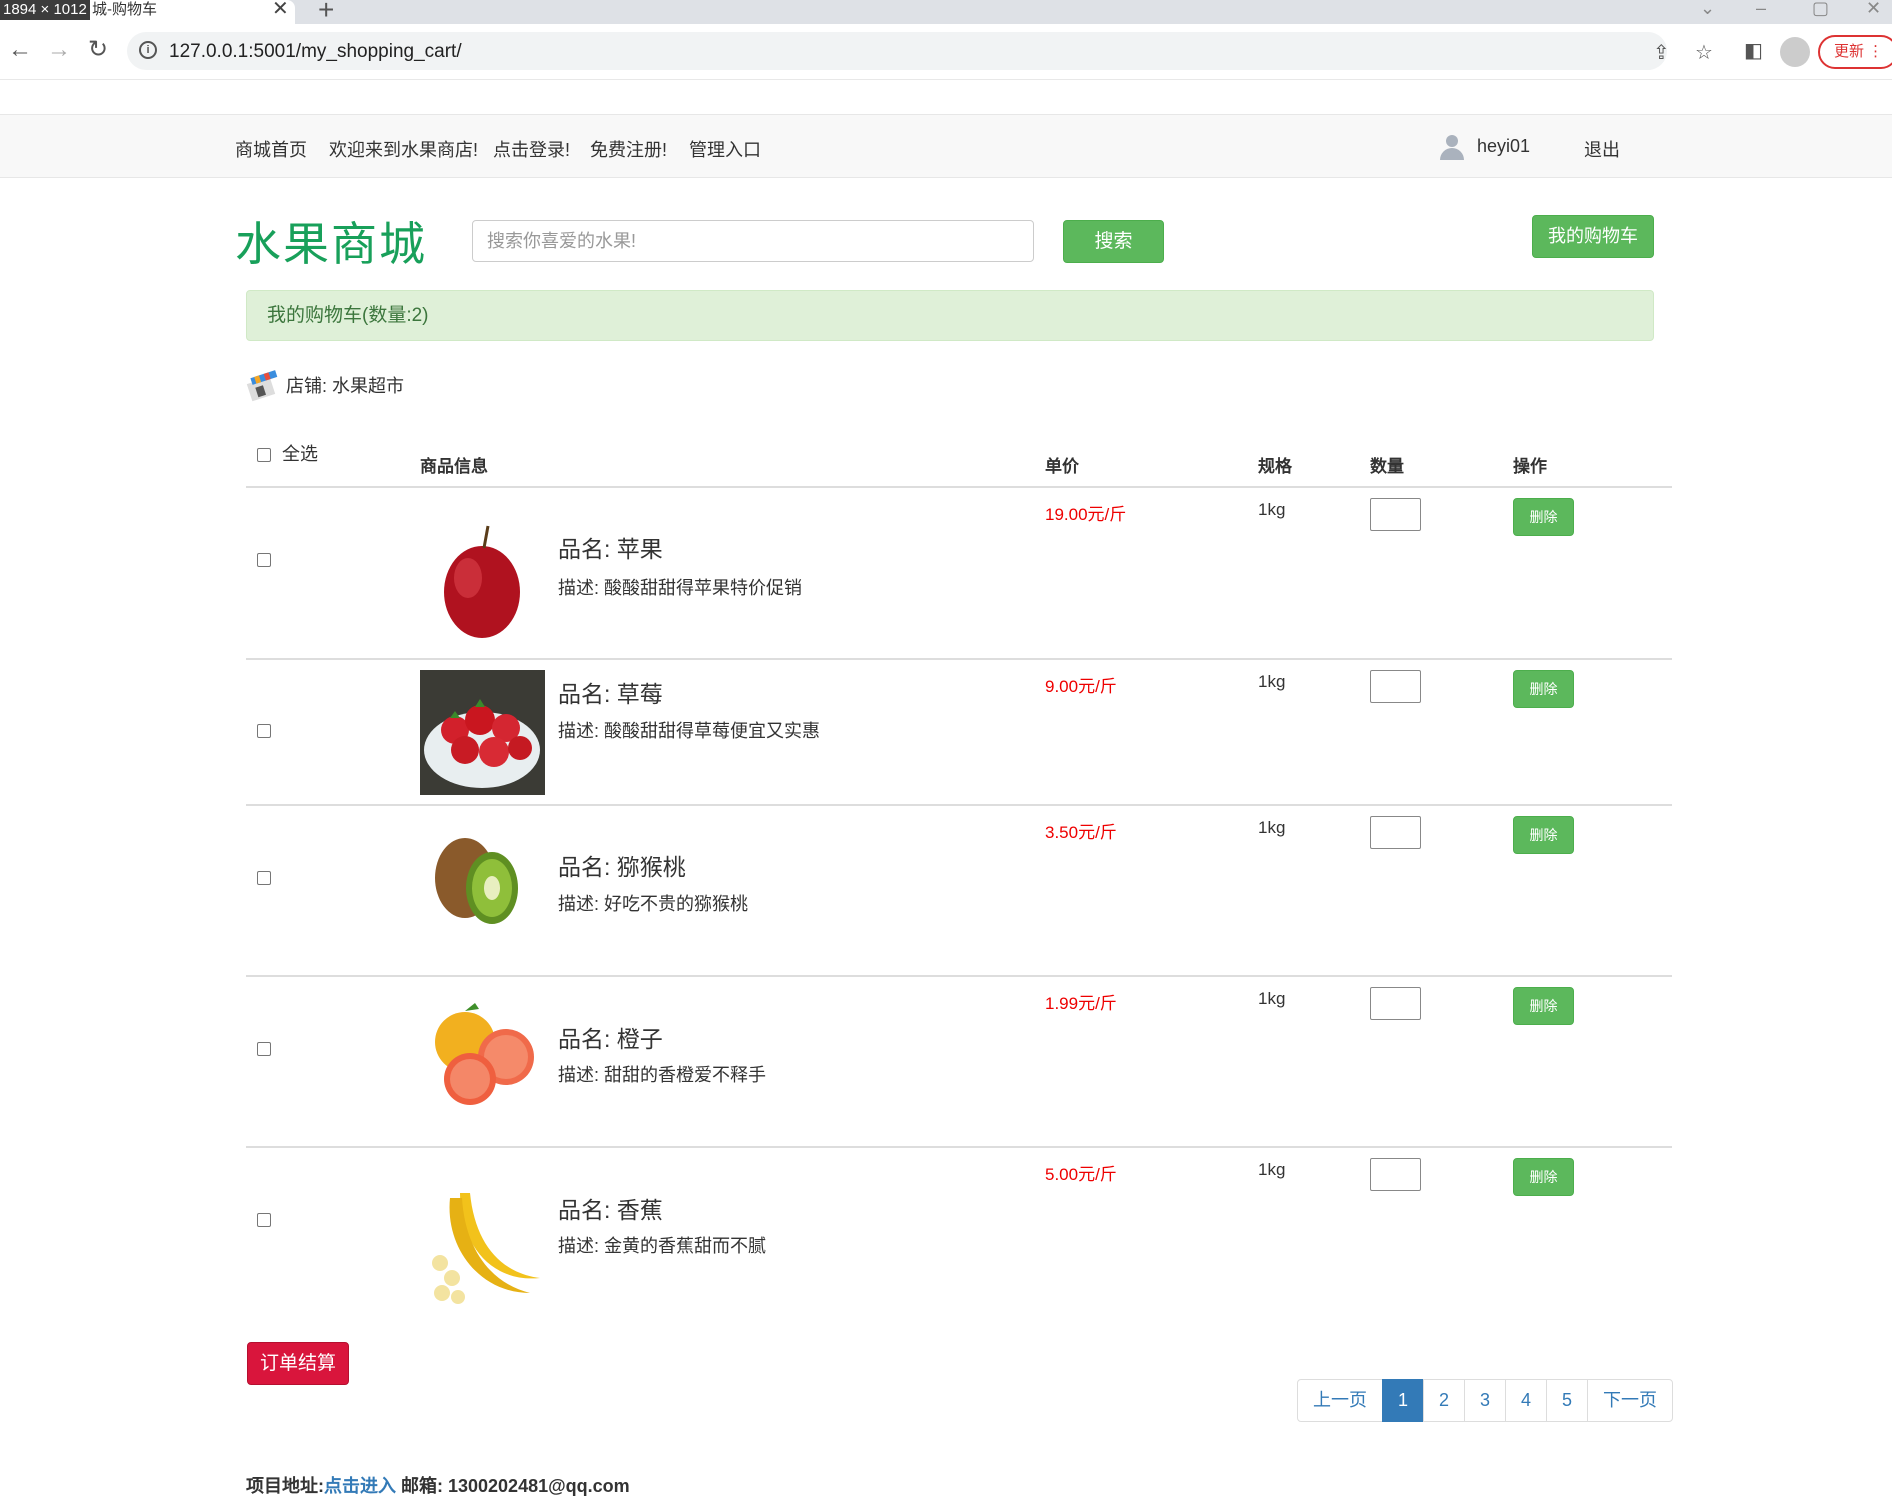 Image resolution: width=1892 pixels, height=1504 pixels. What do you see at coordinates (1403, 1400) in the screenshot?
I see `page-1-button: 1` at bounding box center [1403, 1400].